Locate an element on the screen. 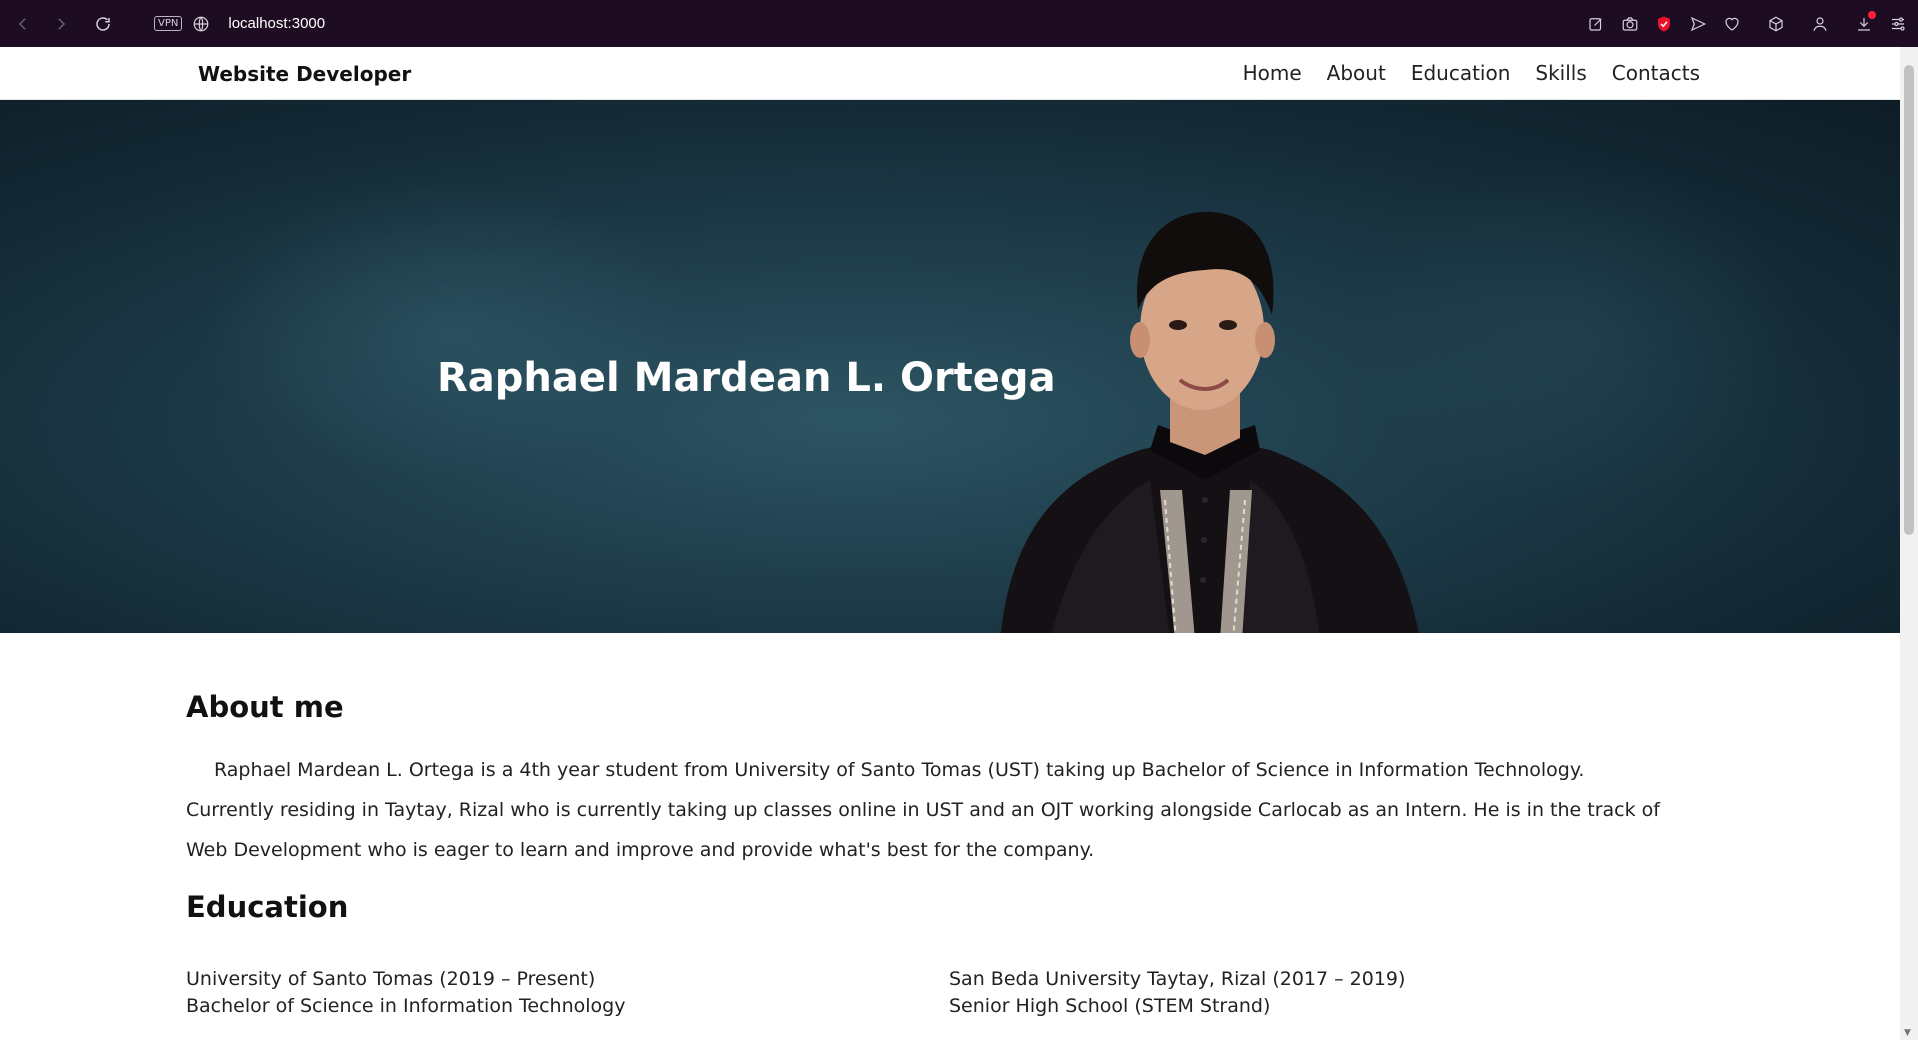 The width and height of the screenshot is (1918, 1040). back-button is located at coordinates (23, 24).